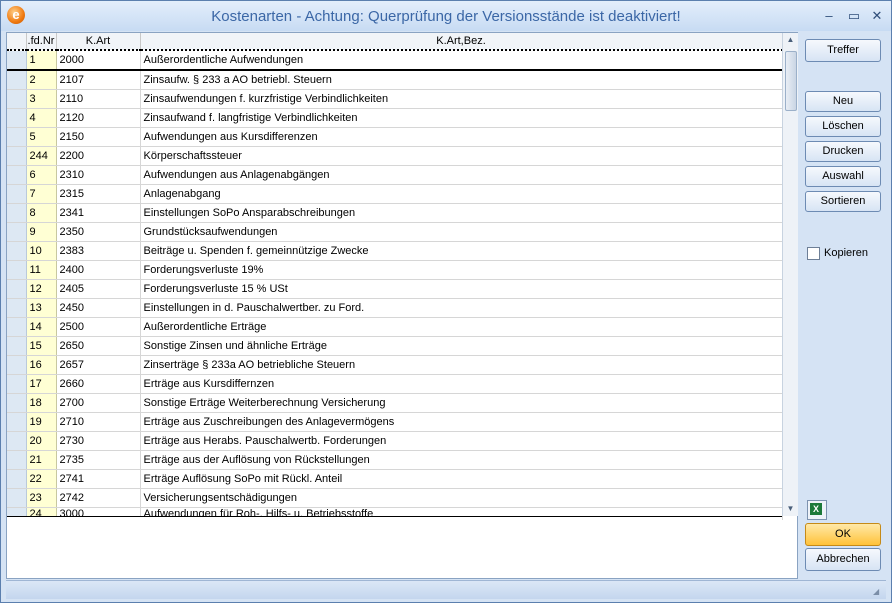 The image size is (892, 603). I want to click on table-row: 23 2742 Versicherungsentschädigungen, so click(395, 498).